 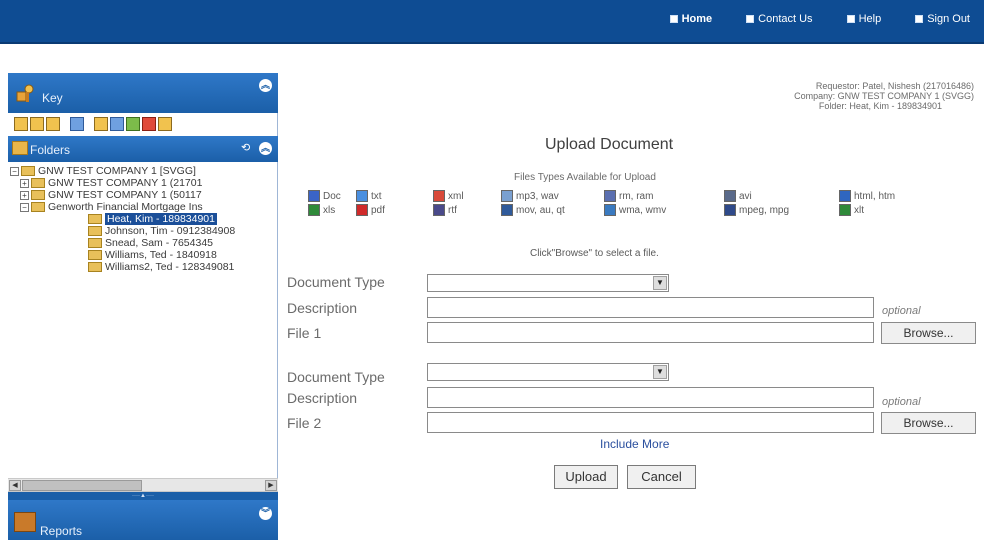 I want to click on filetype-label: mov, au, qt, so click(x=540, y=210).